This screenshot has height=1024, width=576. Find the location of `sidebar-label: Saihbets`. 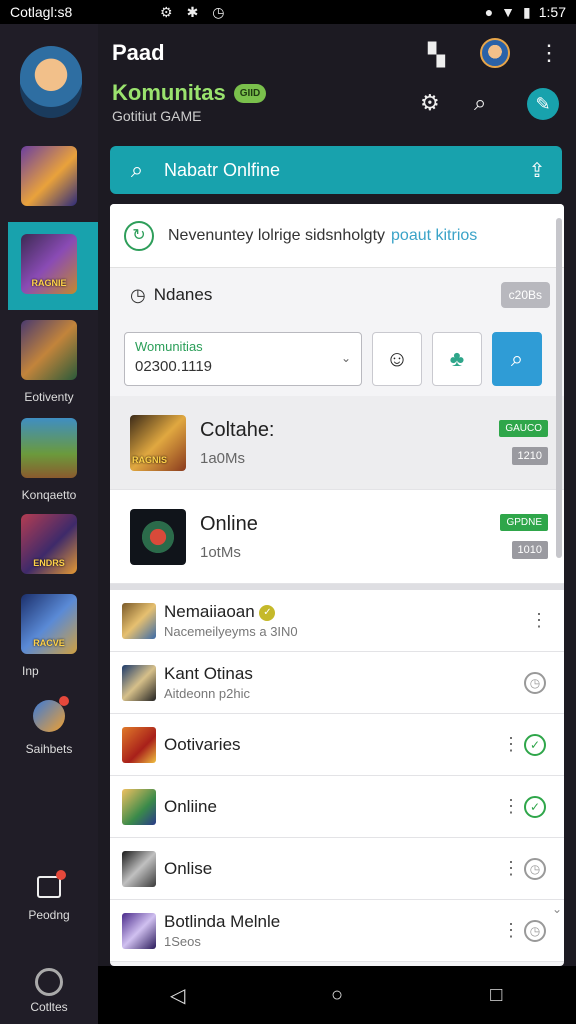

sidebar-label: Saihbets is located at coordinates (49, 749).